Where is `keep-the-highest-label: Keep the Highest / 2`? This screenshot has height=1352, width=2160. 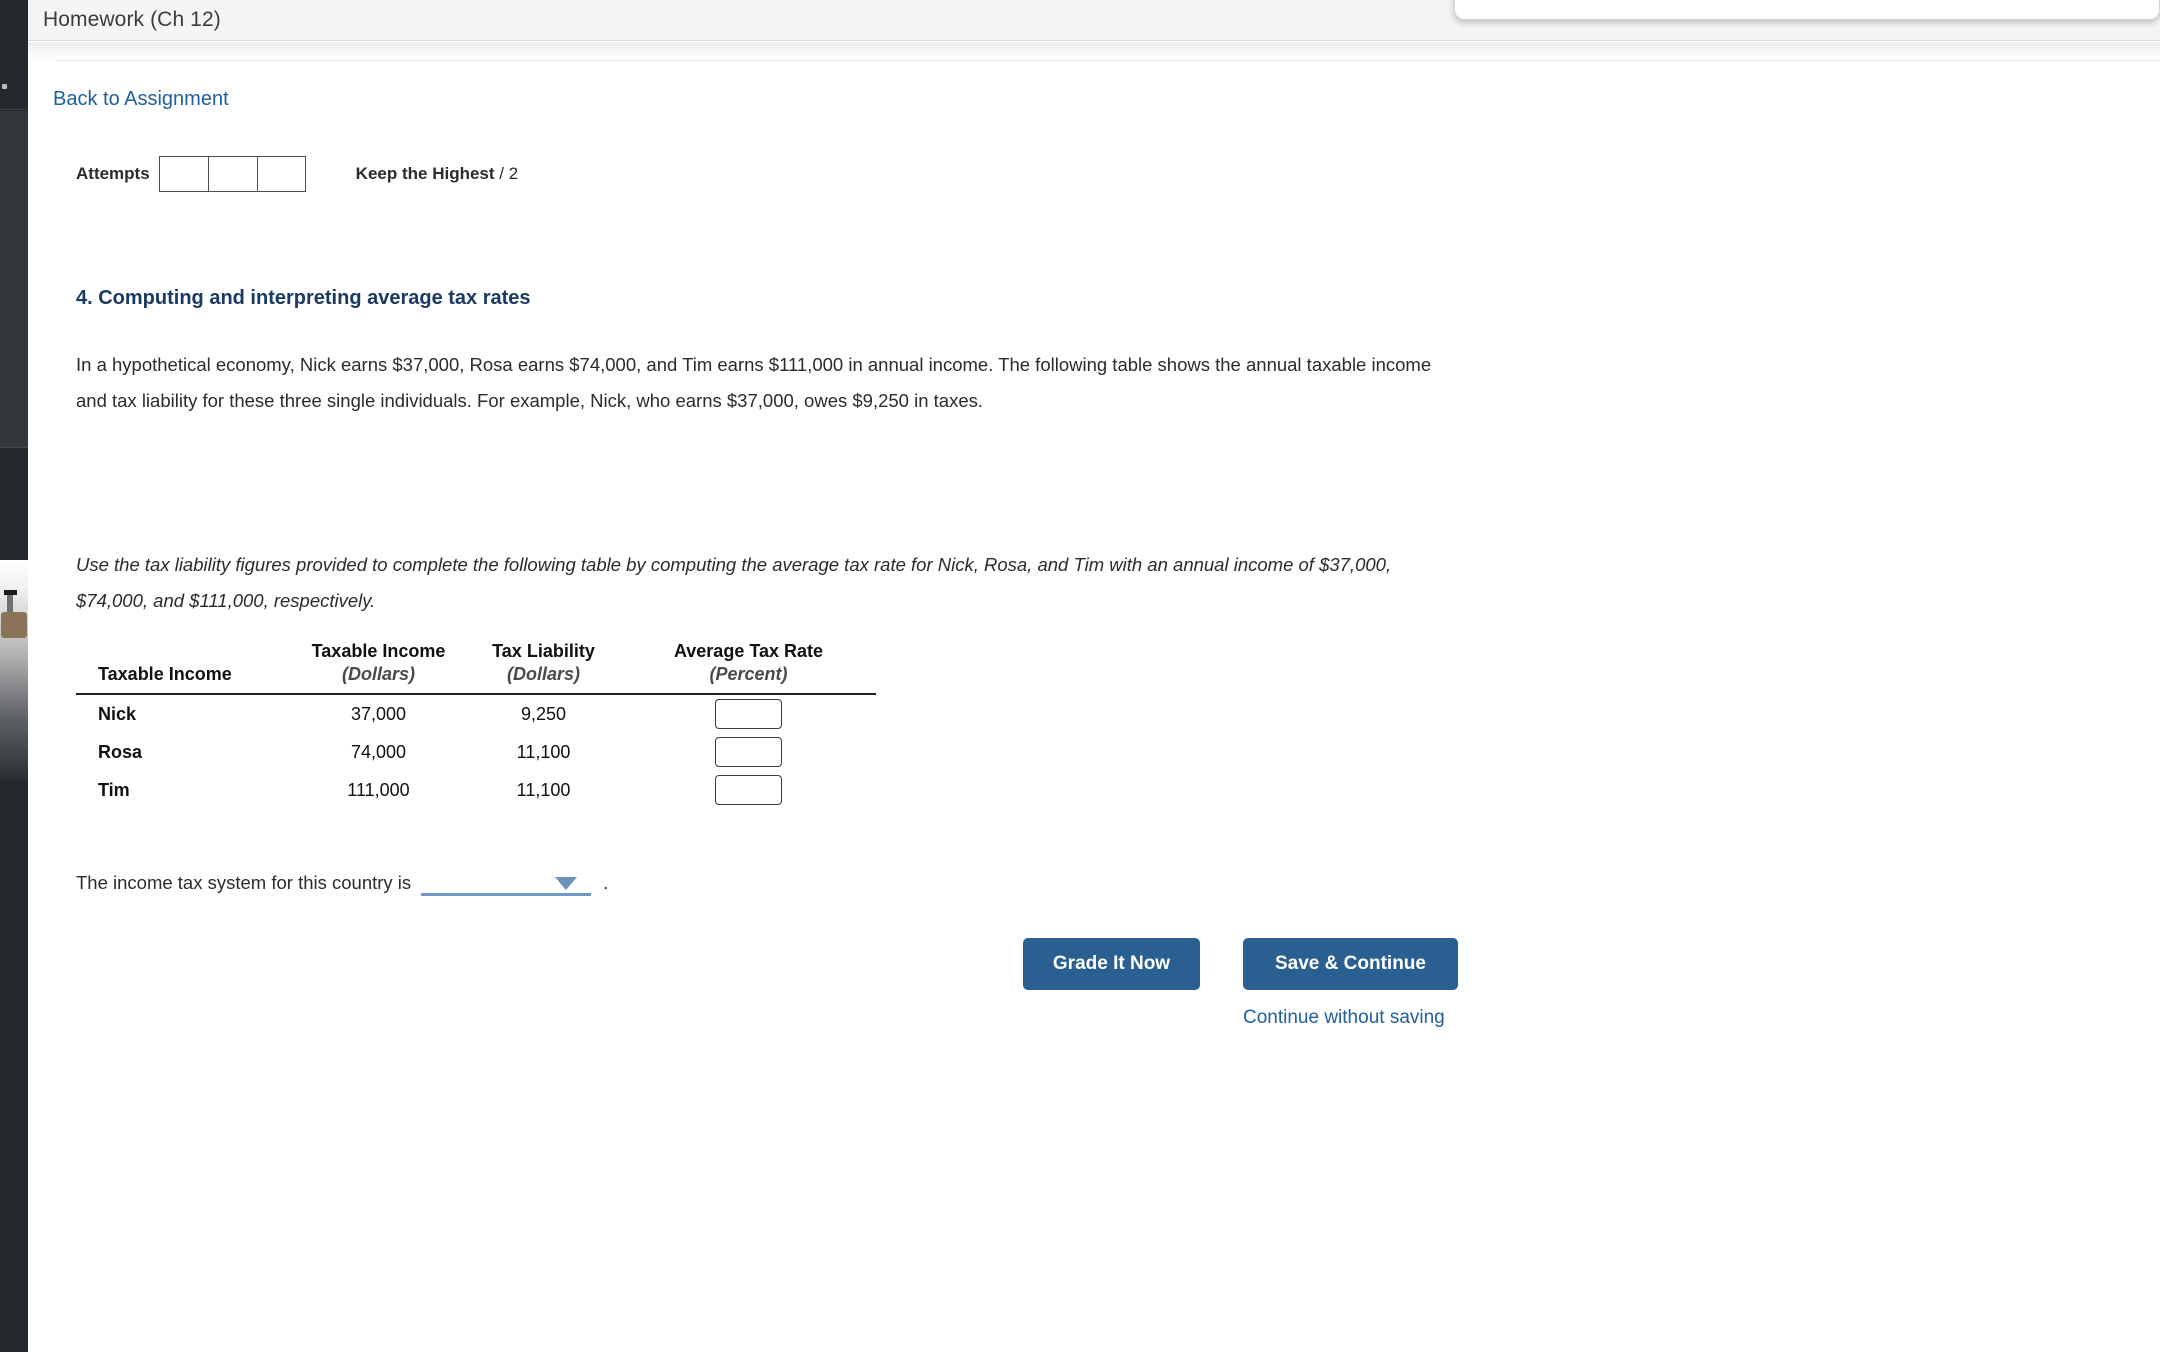
keep-the-highest-label: Keep the Highest / 2 is located at coordinates (437, 174).